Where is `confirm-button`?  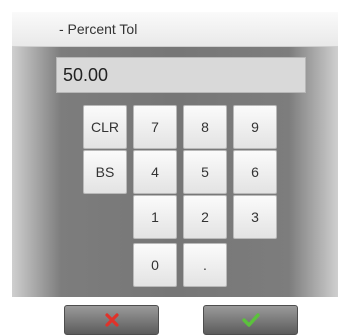 confirm-button is located at coordinates (250, 320).